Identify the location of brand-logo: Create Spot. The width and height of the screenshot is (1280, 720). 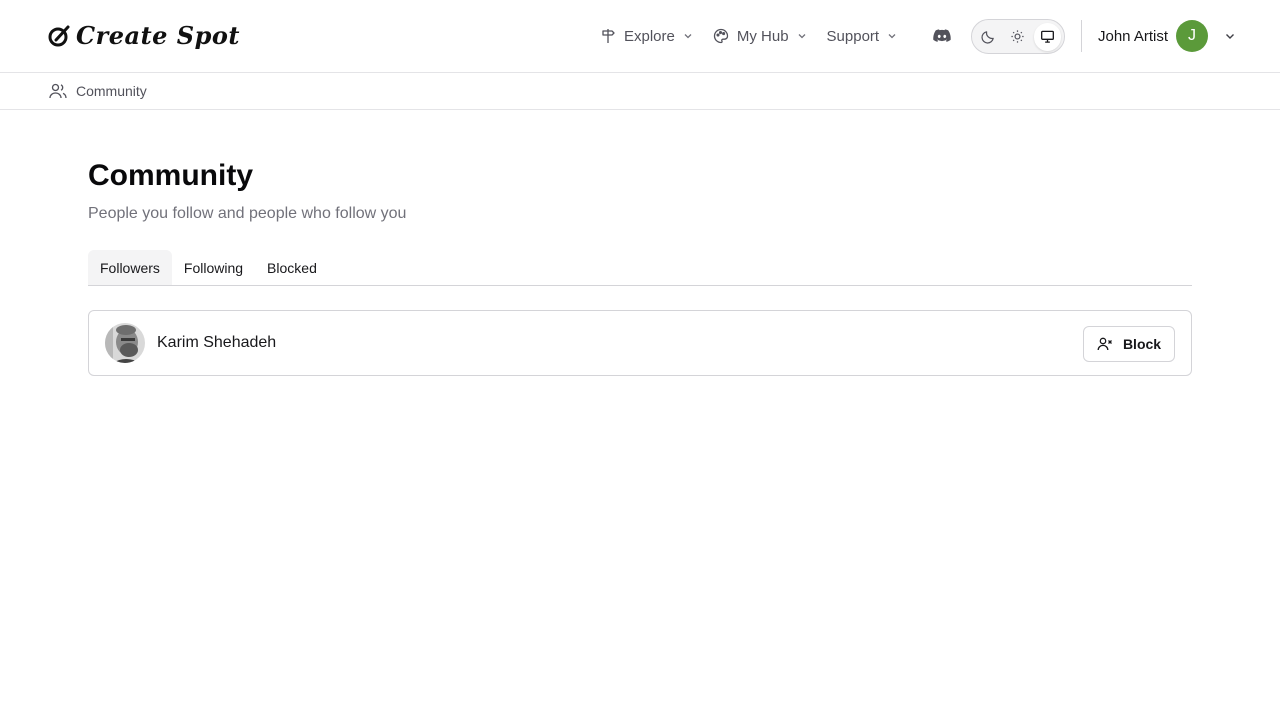
(144, 36).